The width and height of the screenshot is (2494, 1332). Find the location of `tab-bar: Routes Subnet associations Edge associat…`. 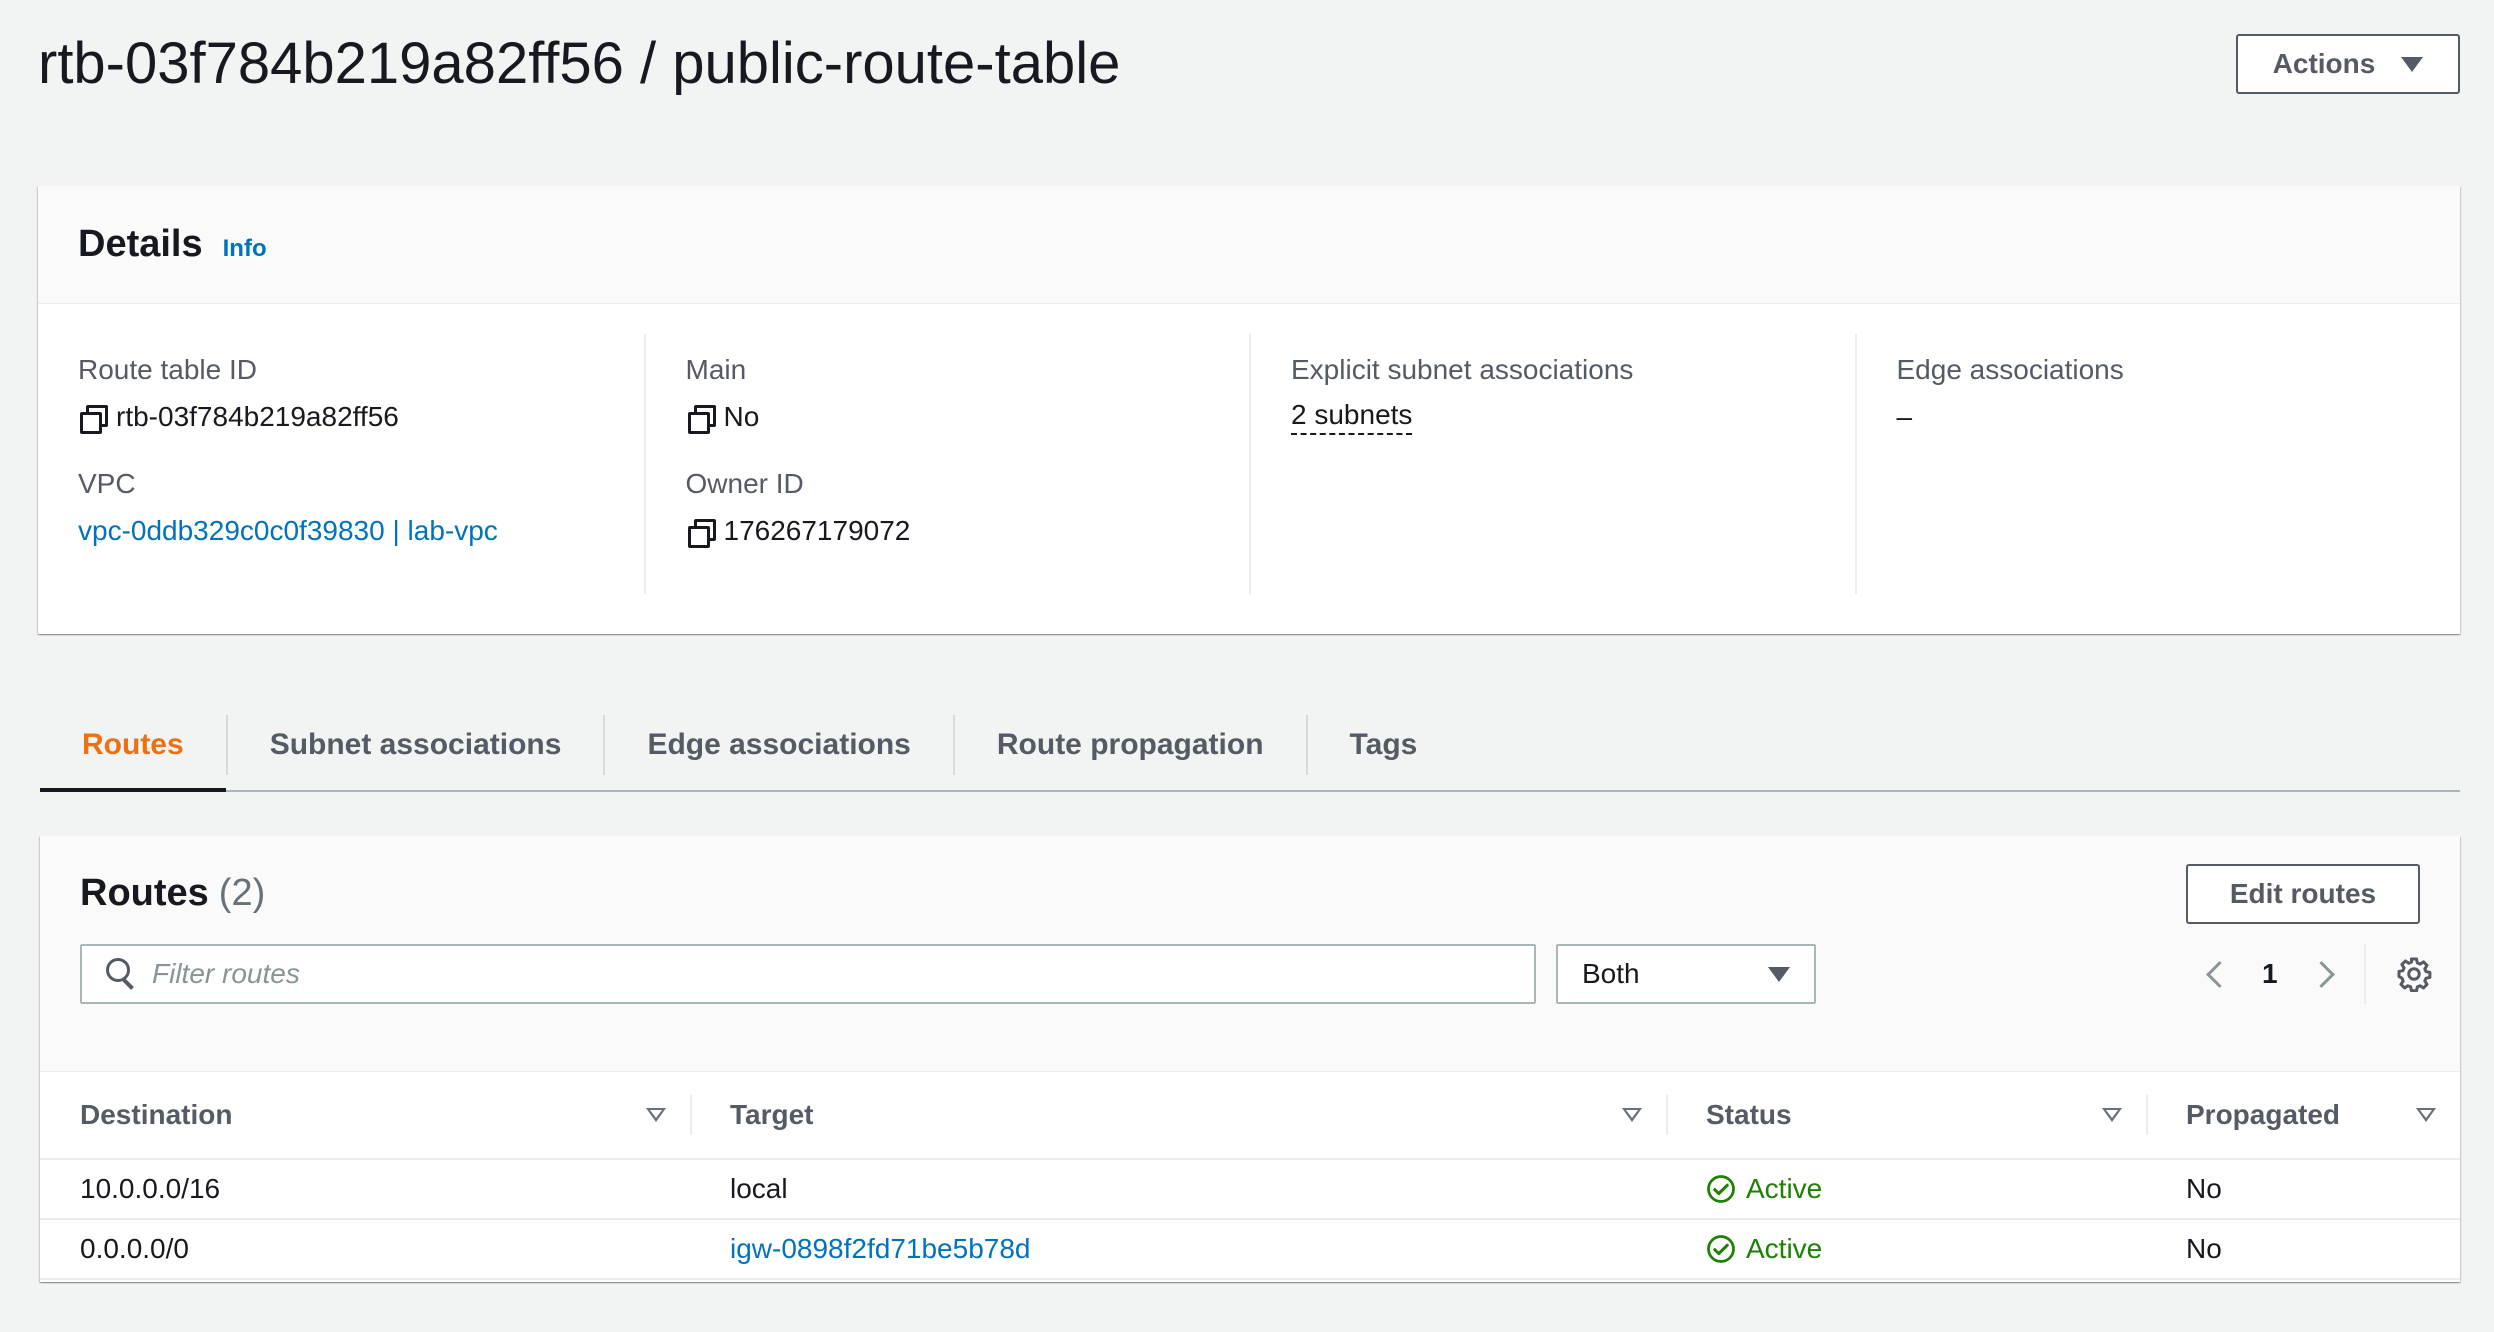

tab-bar: Routes Subnet associations Edge associat… is located at coordinates (1250, 746).